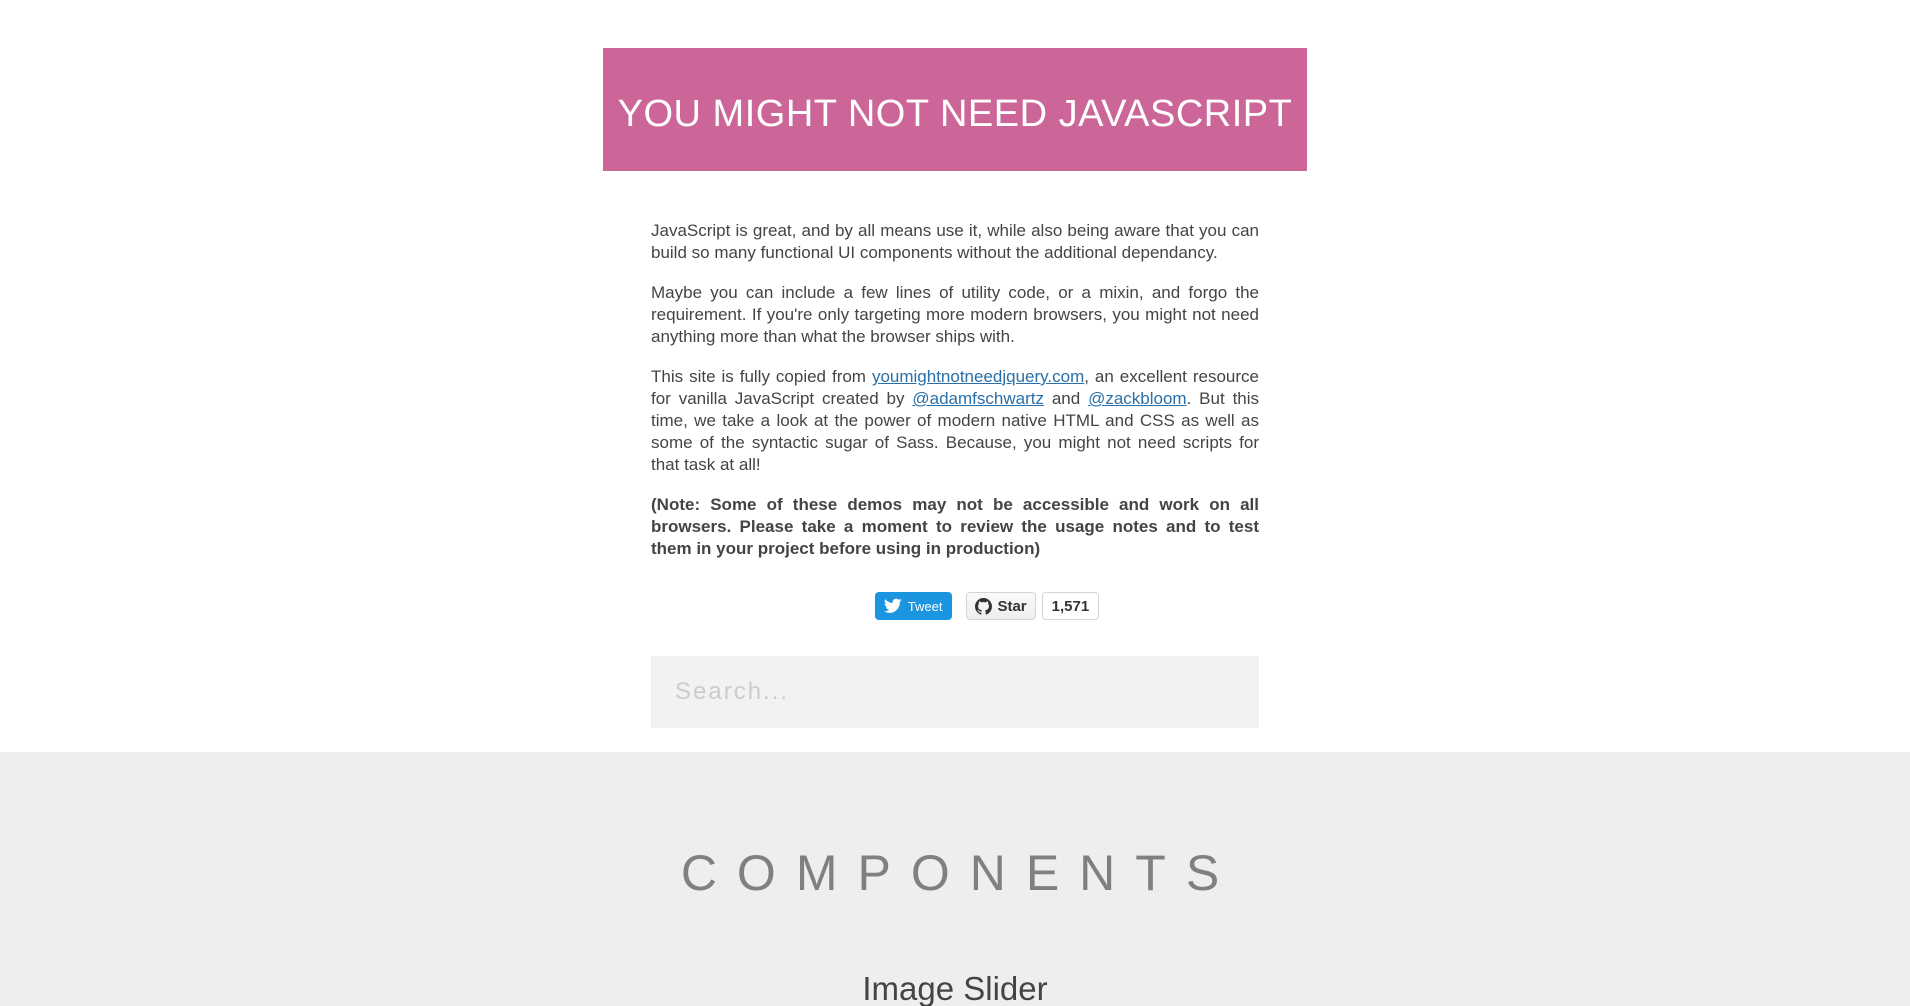  What do you see at coordinates (955, 988) in the screenshot?
I see `section-title-image-slider: Image Slider` at bounding box center [955, 988].